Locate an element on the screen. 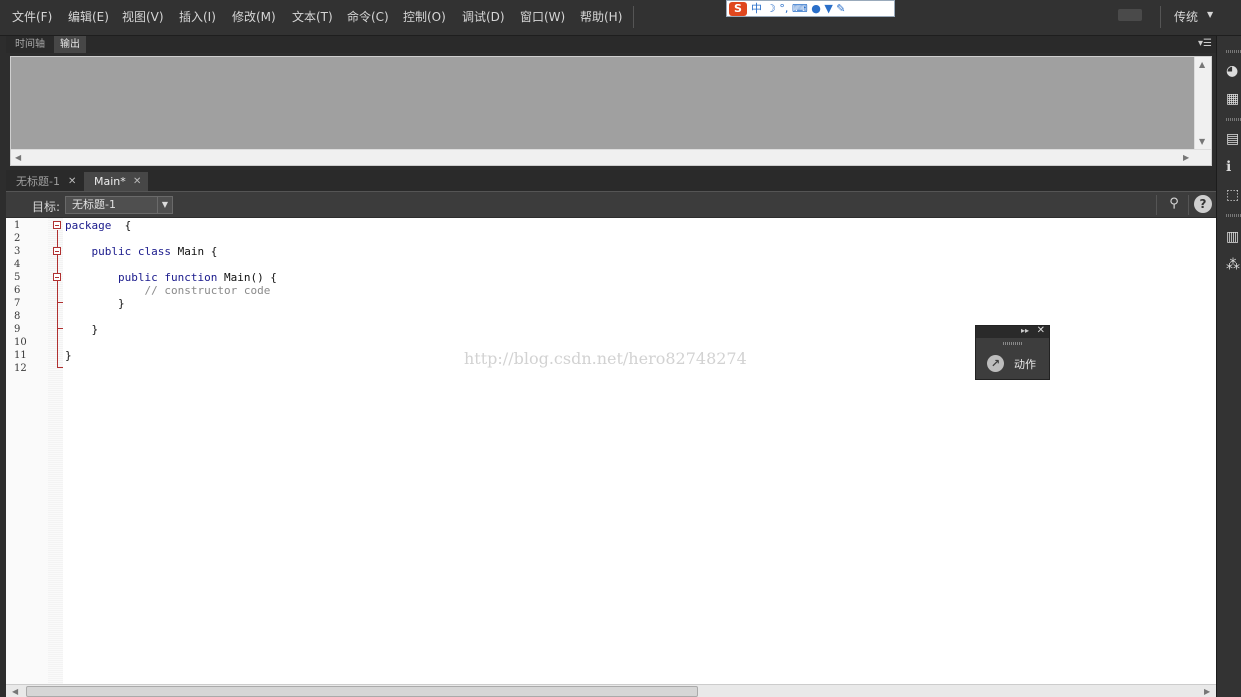 The image size is (1241, 697). tab-untitled: 无标题-1 ✕ is located at coordinates (44, 181).